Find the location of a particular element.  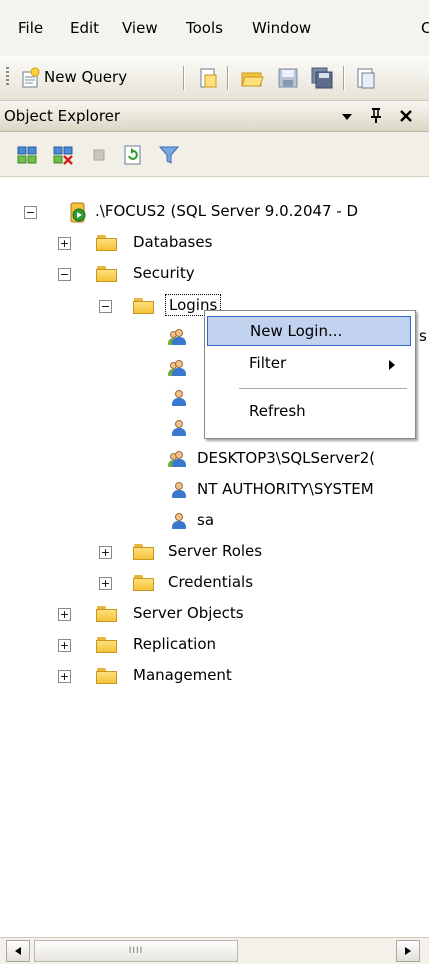

menu-file: File is located at coordinates (30, 28).